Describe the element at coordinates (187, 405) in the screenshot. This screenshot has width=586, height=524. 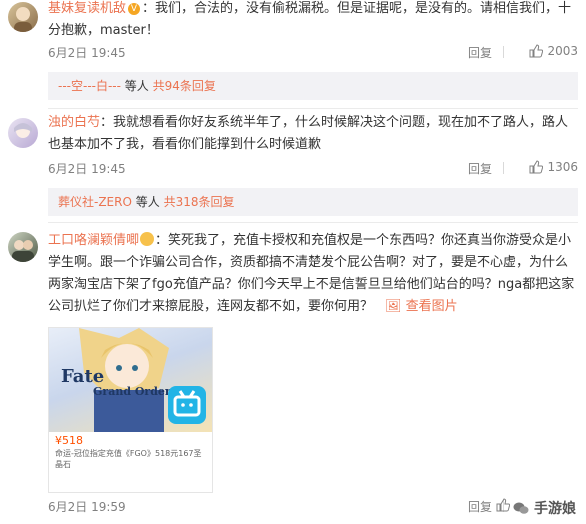
I see `bilibili-tv-icon` at that location.